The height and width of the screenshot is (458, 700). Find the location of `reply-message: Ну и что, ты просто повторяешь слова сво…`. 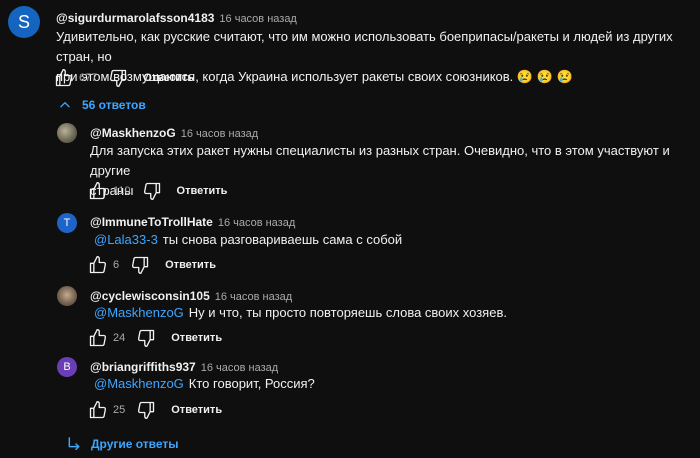

reply-message: Ну и что, ты просто повторяешь слова сво… is located at coordinates (347, 312).